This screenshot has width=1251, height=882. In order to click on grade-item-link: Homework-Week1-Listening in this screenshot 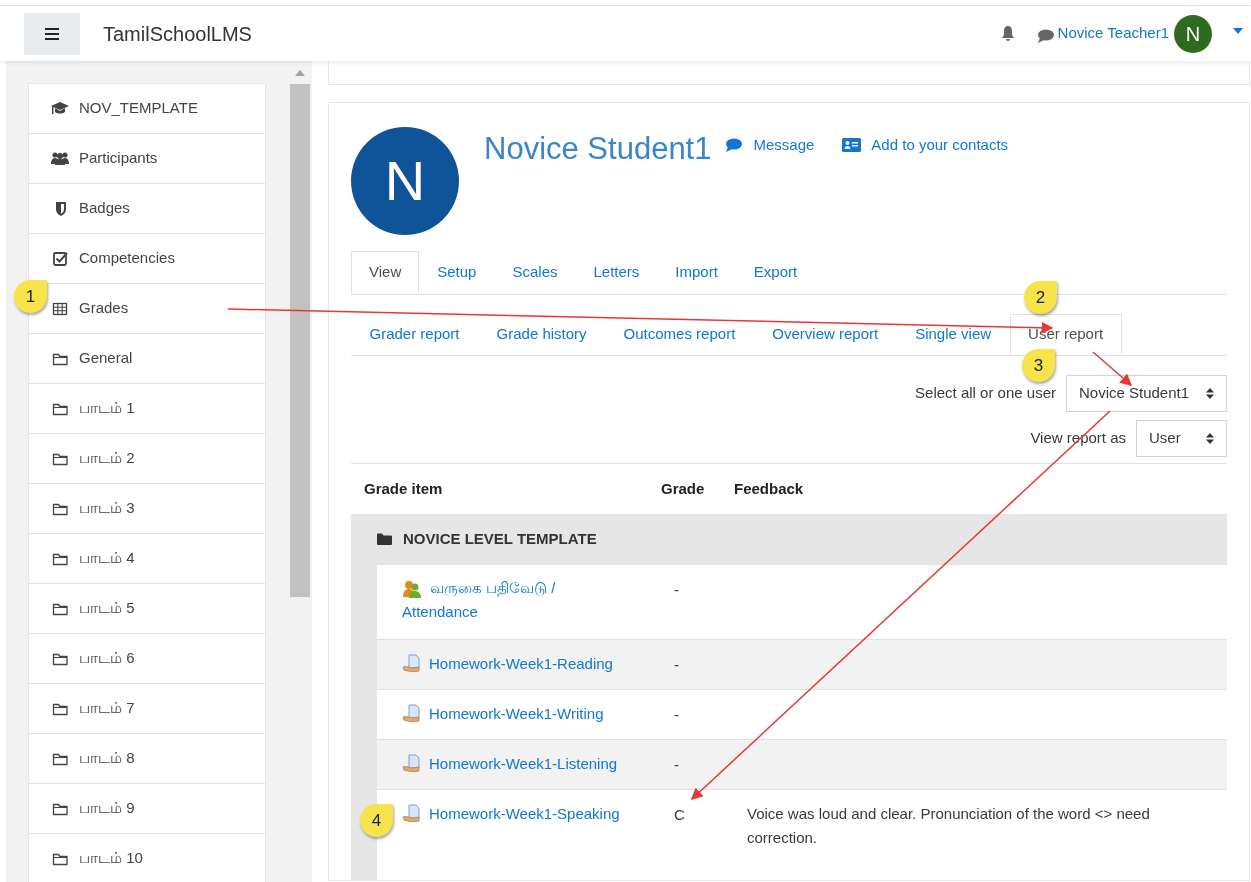, I will do `click(523, 764)`.